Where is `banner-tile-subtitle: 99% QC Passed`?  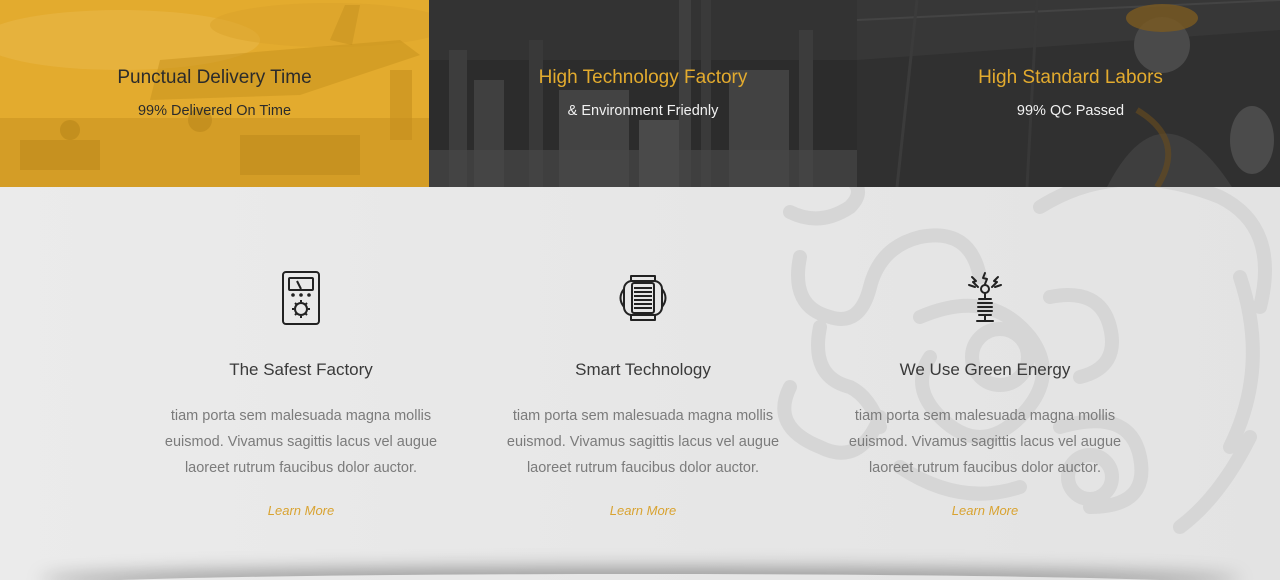 banner-tile-subtitle: 99% QC Passed is located at coordinates (1070, 111).